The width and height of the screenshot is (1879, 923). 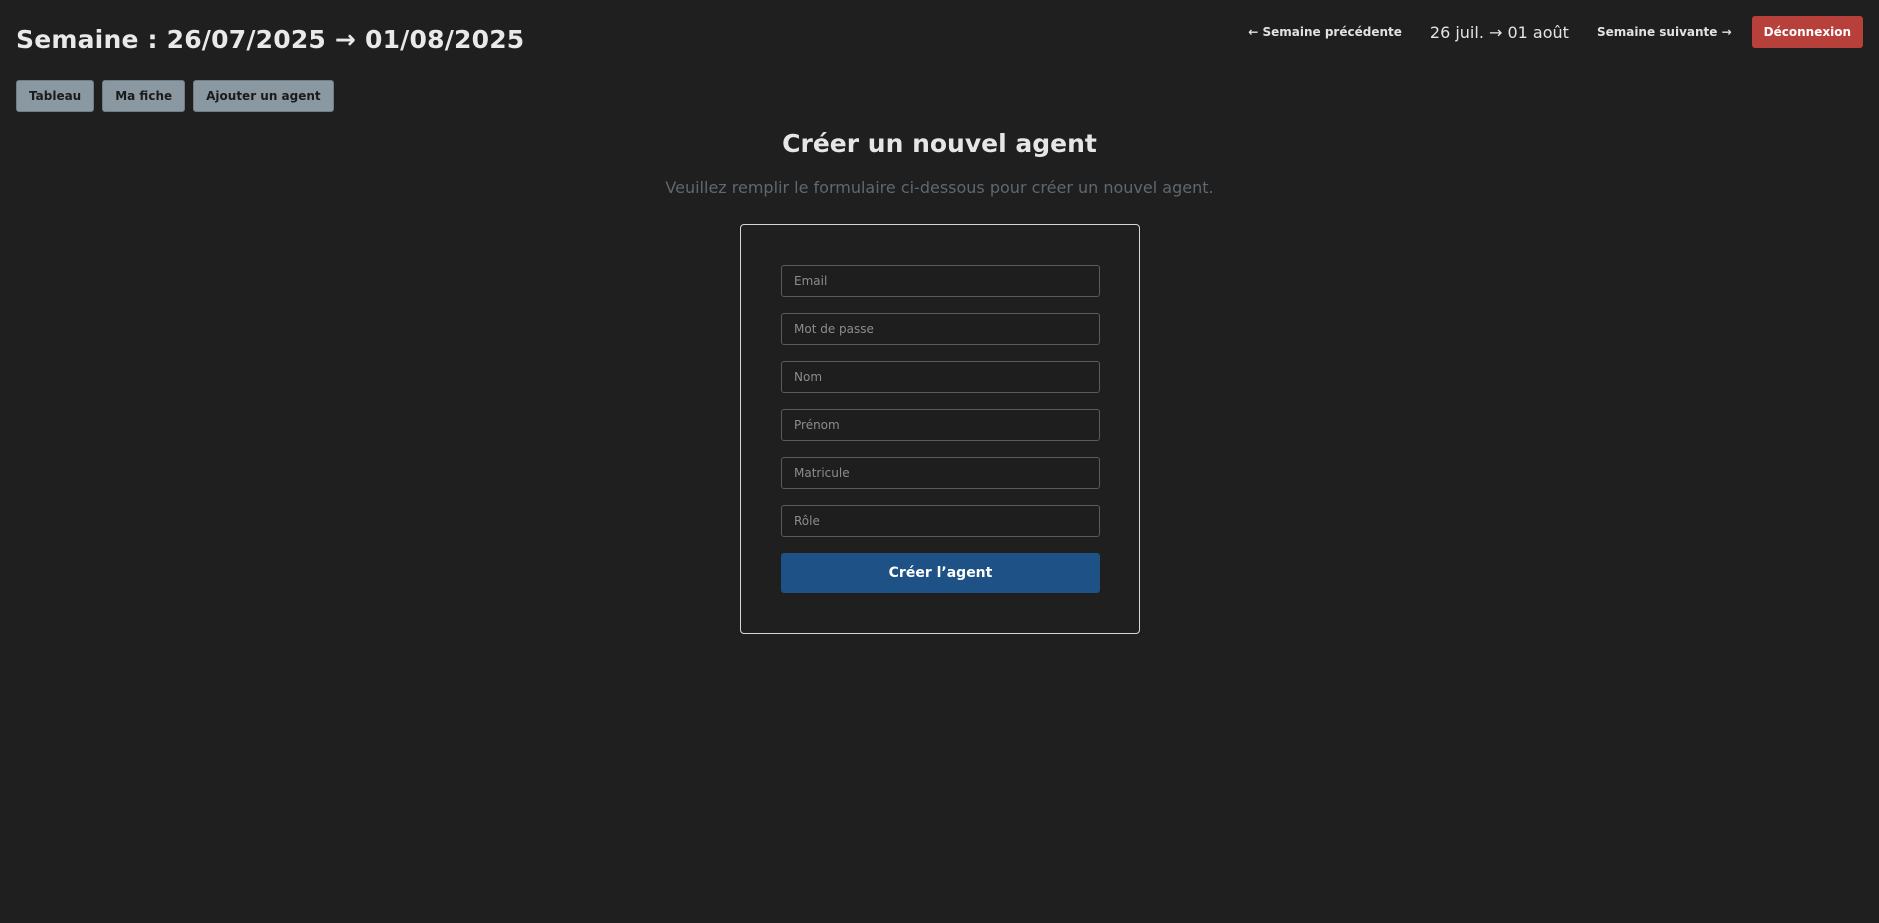 I want to click on week-range-label: 26 juil. → 01 août, so click(x=1499, y=32).